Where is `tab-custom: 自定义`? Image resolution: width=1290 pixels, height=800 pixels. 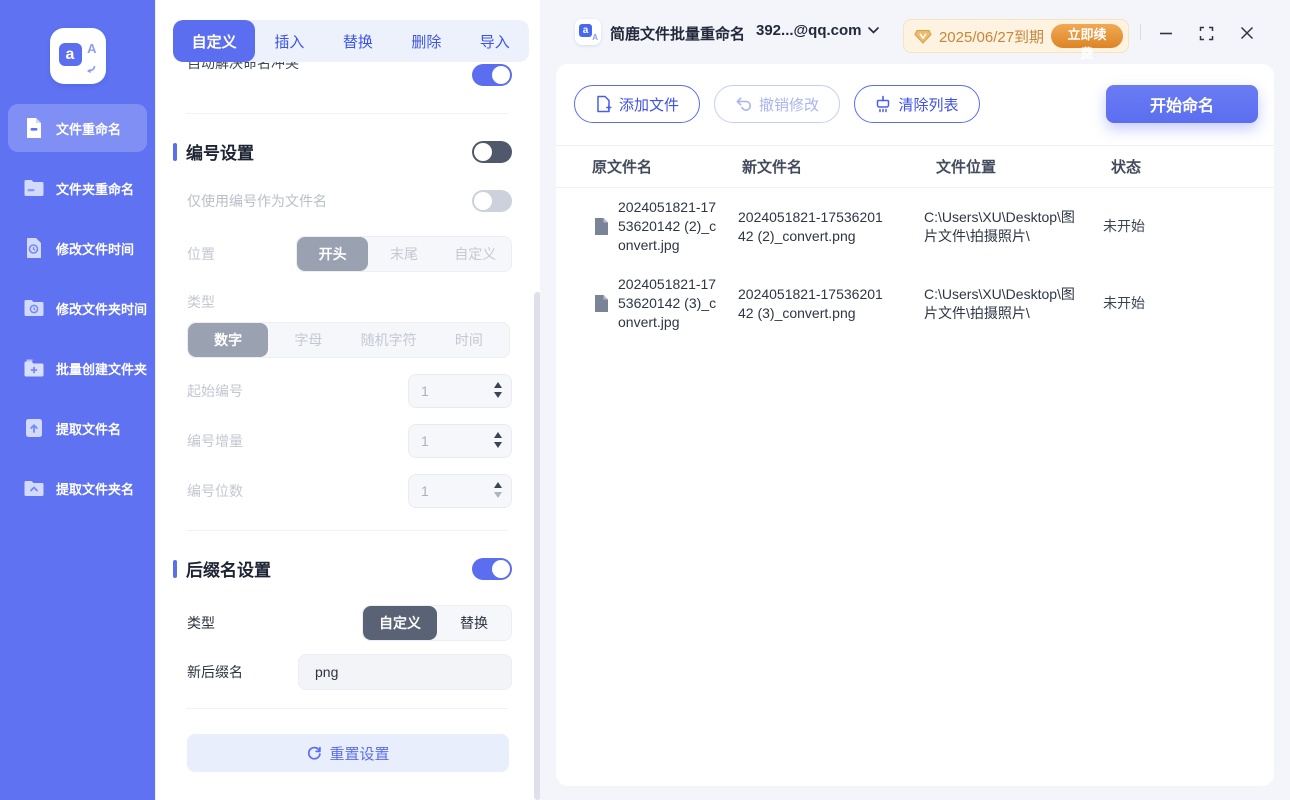
tab-custom: 自定义 is located at coordinates (214, 41).